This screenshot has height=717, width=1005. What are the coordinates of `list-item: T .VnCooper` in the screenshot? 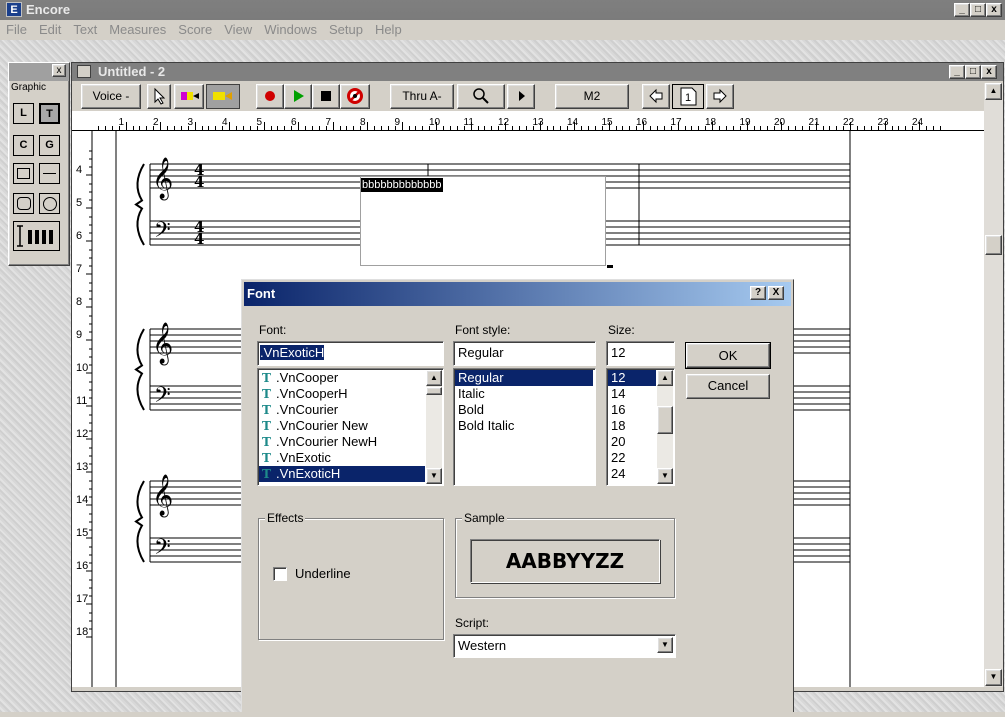 It's located at (342, 378).